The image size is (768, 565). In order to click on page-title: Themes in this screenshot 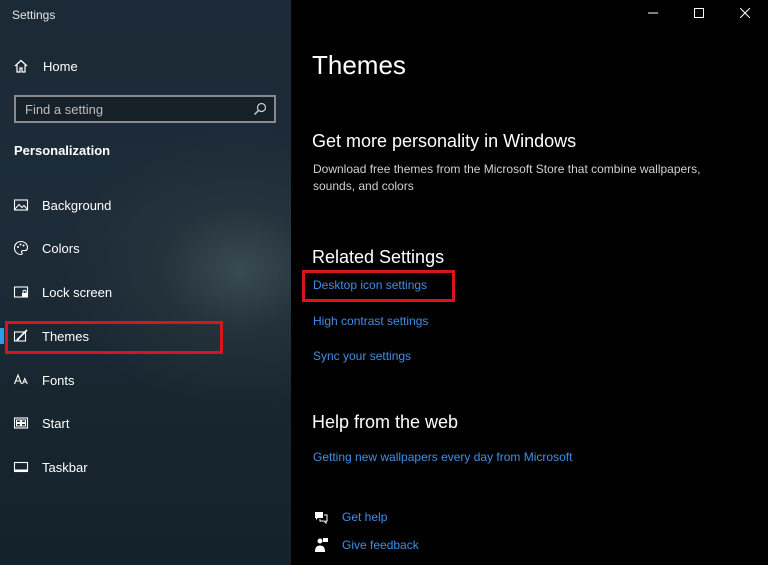, I will do `click(359, 65)`.